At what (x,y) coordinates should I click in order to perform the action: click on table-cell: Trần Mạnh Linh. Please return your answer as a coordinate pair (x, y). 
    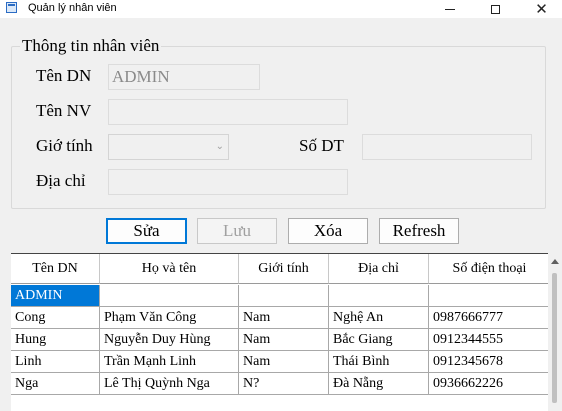
    Looking at the image, I should click on (169, 362).